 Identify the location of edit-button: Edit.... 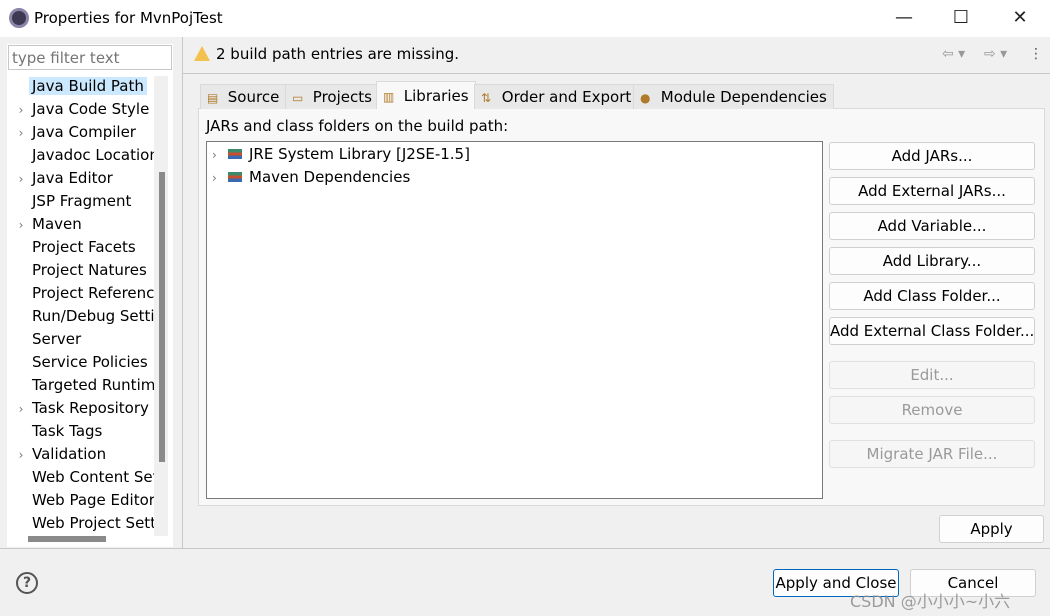
(932, 375).